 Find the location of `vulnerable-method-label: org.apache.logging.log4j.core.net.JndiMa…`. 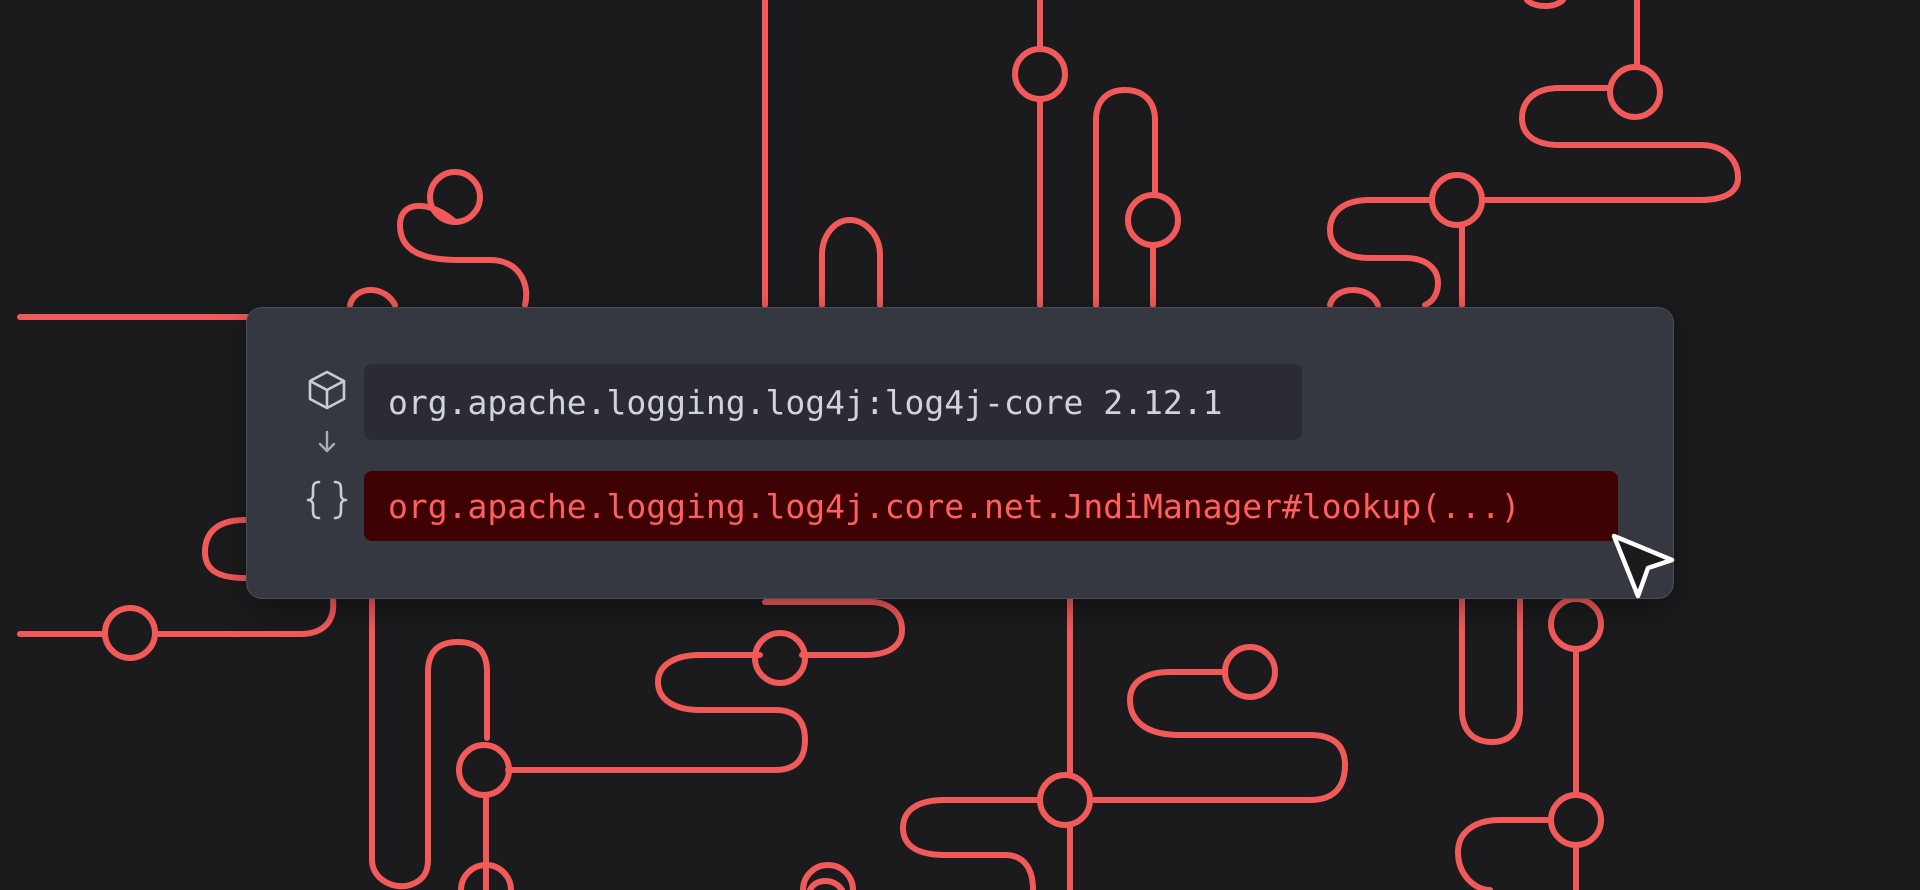

vulnerable-method-label: org.apache.logging.log4j.core.net.JndiMa… is located at coordinates (991, 506).